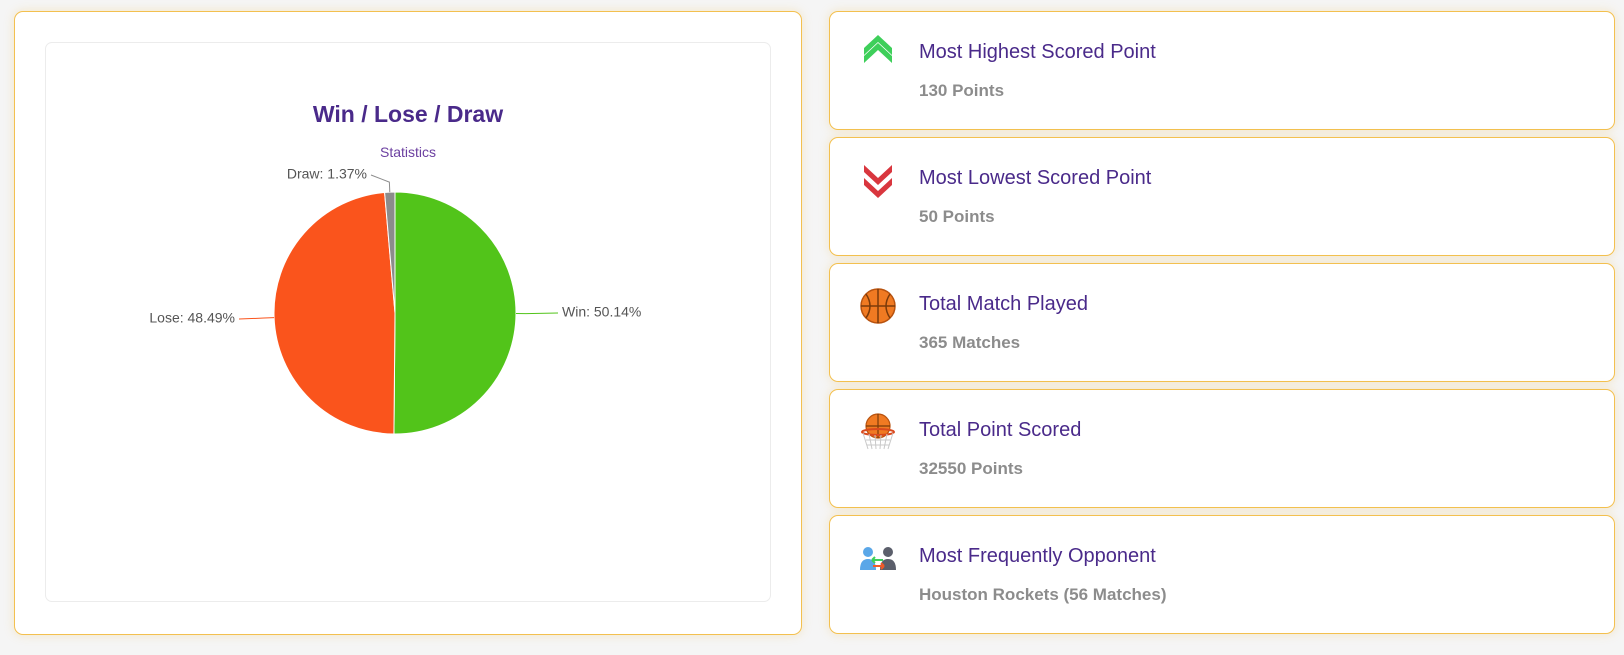 The image size is (1624, 655). What do you see at coordinates (1037, 556) in the screenshot?
I see `stat-title: Most Frequently Opponent` at bounding box center [1037, 556].